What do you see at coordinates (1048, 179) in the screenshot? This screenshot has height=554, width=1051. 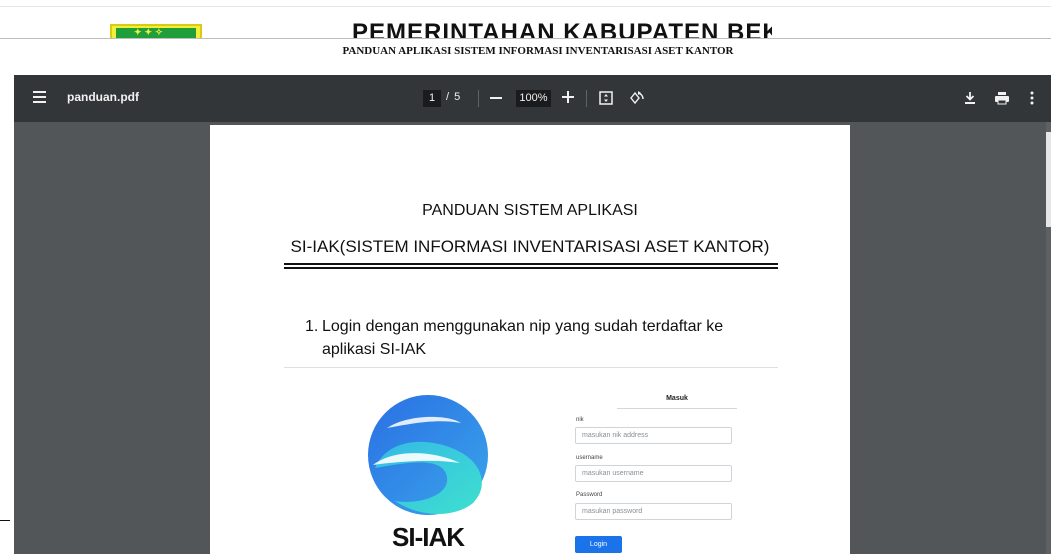 I see `scrollbar-thumb` at bounding box center [1048, 179].